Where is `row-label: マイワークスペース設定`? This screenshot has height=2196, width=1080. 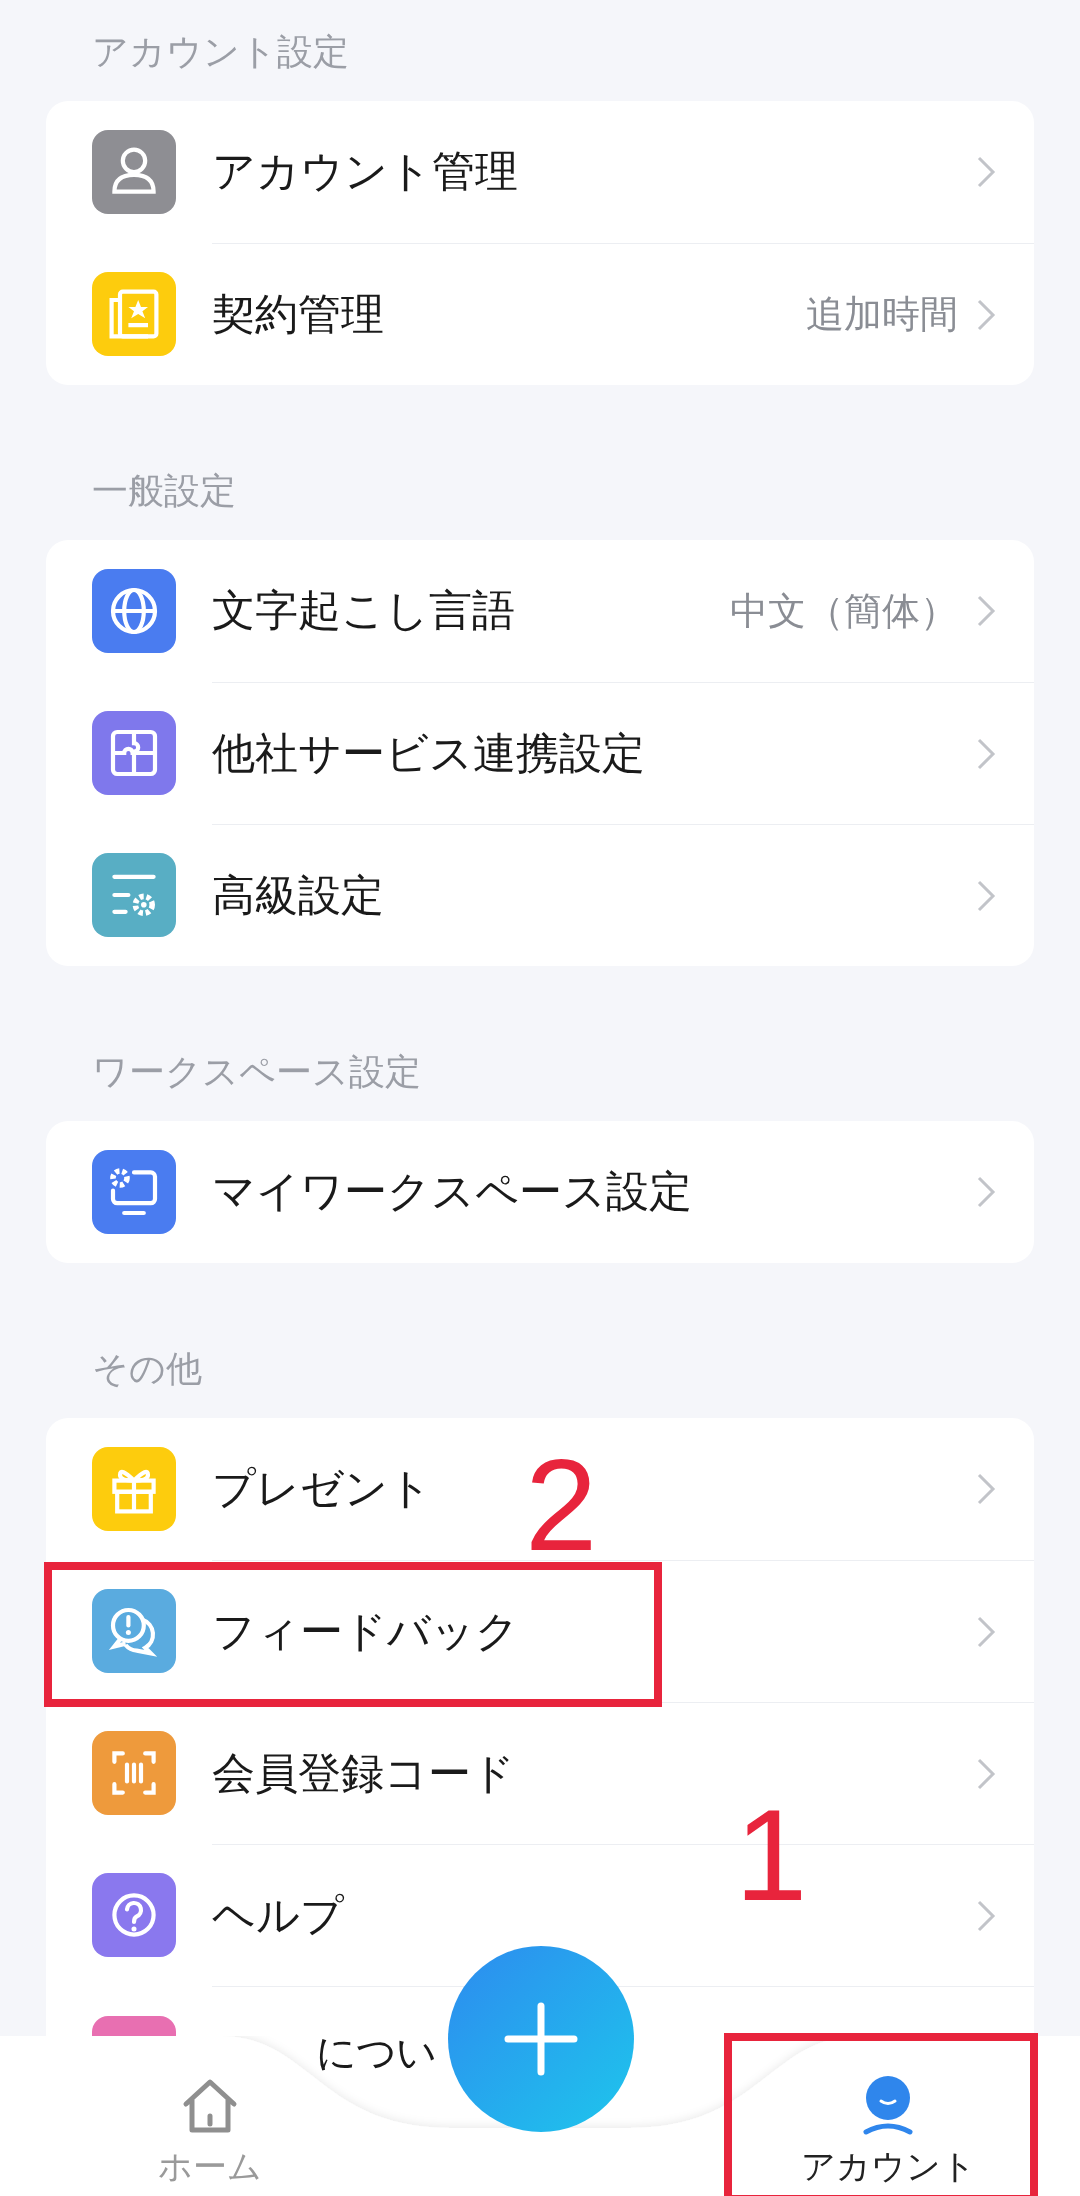 row-label: マイワークスペース設定 is located at coordinates (452, 1192).